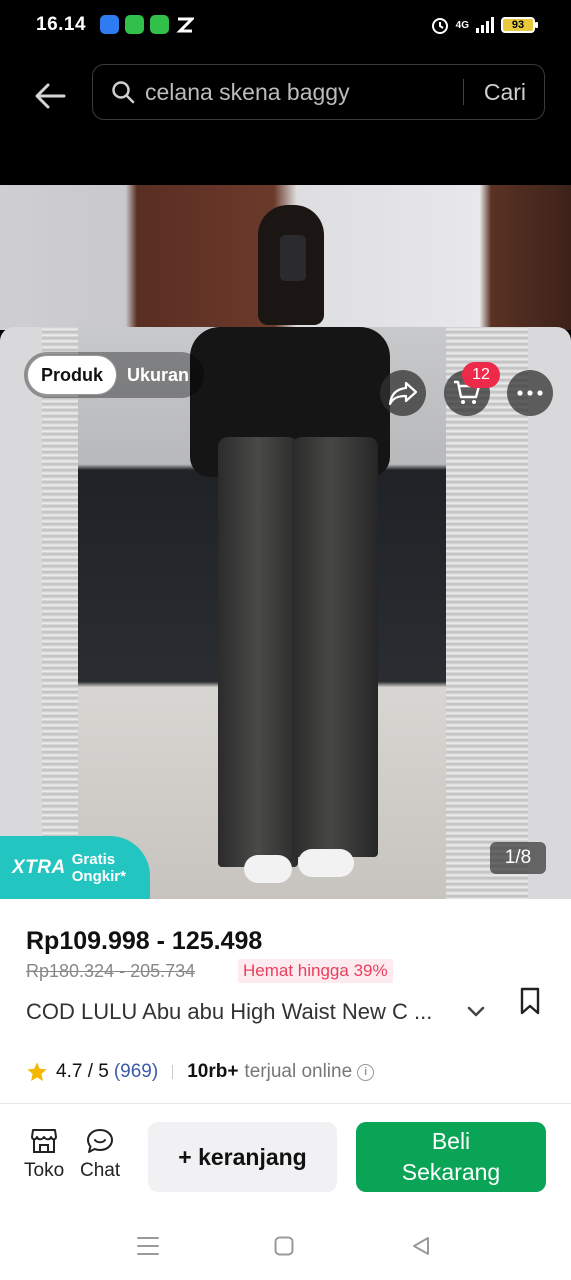 This screenshot has width=571, height=1280. I want to click on nav-back-button, so click(421, 1246).